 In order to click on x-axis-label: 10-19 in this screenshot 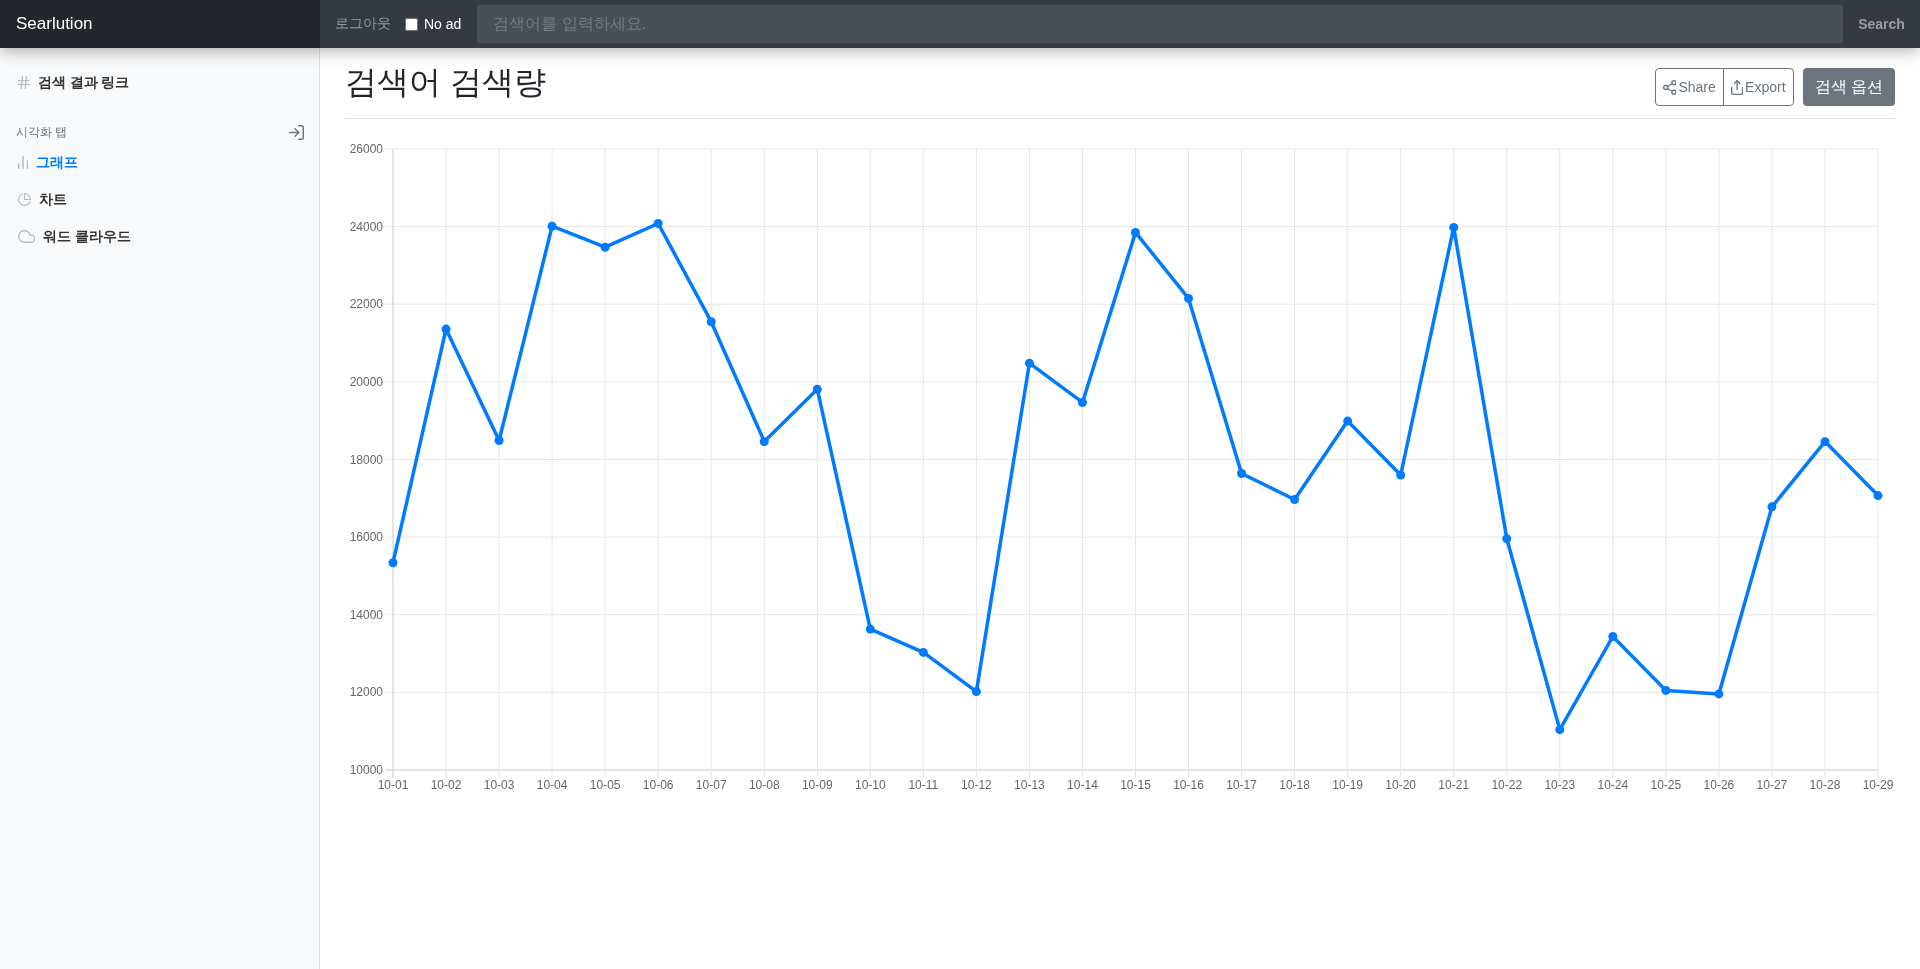, I will do `click(1347, 785)`.